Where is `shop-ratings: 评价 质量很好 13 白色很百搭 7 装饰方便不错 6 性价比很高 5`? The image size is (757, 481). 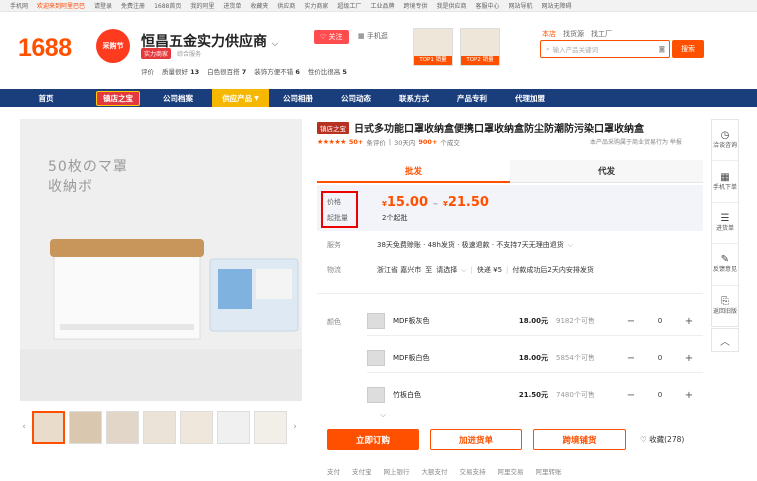 shop-ratings: 评价 质量很好 13 白色很百搭 7 装饰方便不错 6 性价比很高 5 is located at coordinates (244, 71).